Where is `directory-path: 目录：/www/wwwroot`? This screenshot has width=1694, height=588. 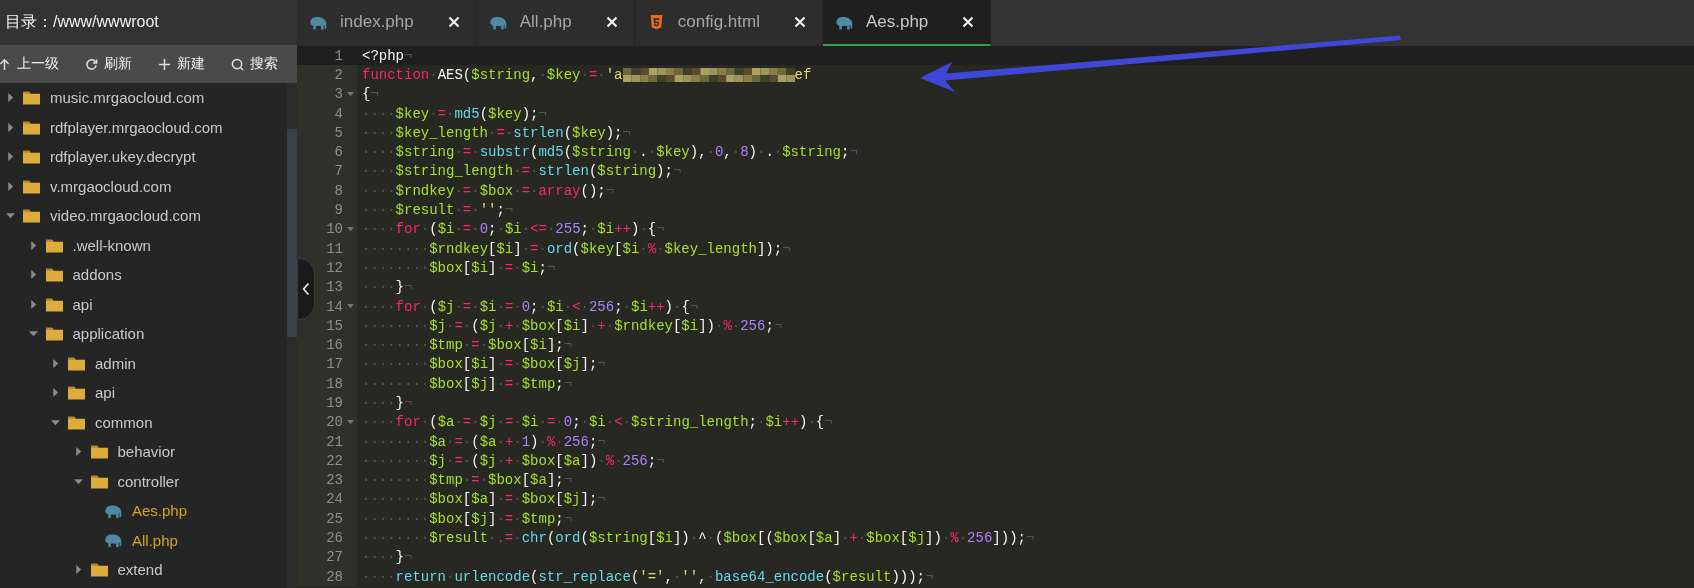 directory-path: 目录：/www/wwwroot is located at coordinates (82, 22).